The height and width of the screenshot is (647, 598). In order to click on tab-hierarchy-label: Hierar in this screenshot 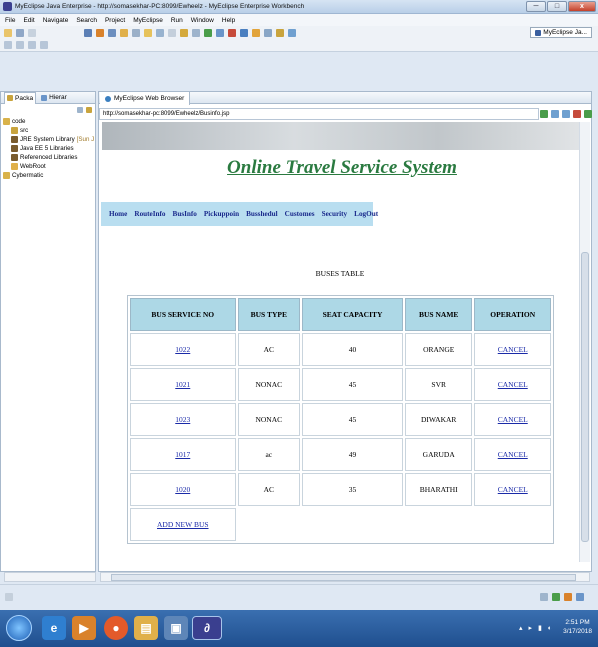, I will do `click(58, 97)`.